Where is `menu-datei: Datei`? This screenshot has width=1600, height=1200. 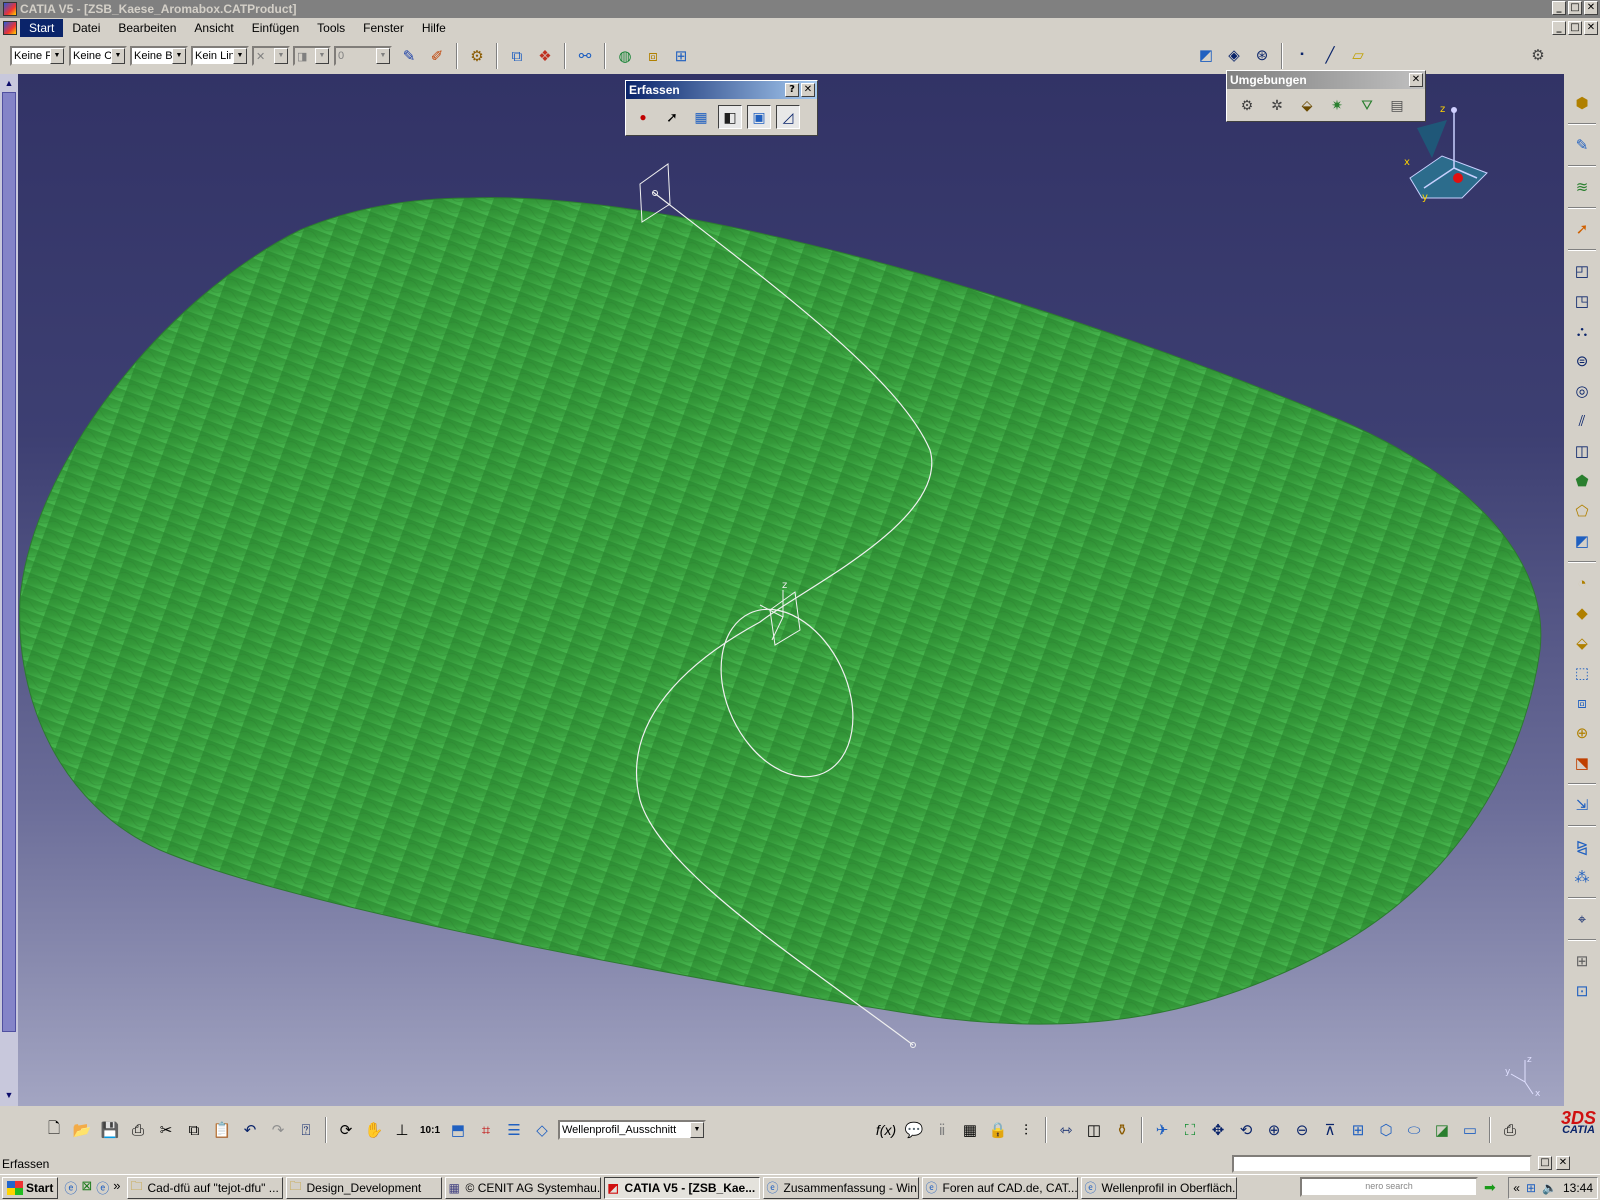 menu-datei: Datei is located at coordinates (86, 28).